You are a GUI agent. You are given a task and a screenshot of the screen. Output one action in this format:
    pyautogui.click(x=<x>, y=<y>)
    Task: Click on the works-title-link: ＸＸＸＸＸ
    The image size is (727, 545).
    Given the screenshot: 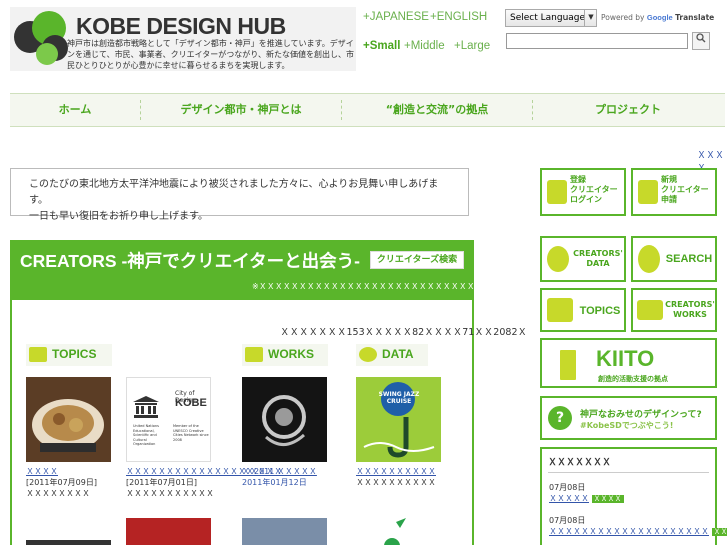 What is the action you would take?
    pyautogui.click(x=274, y=471)
    